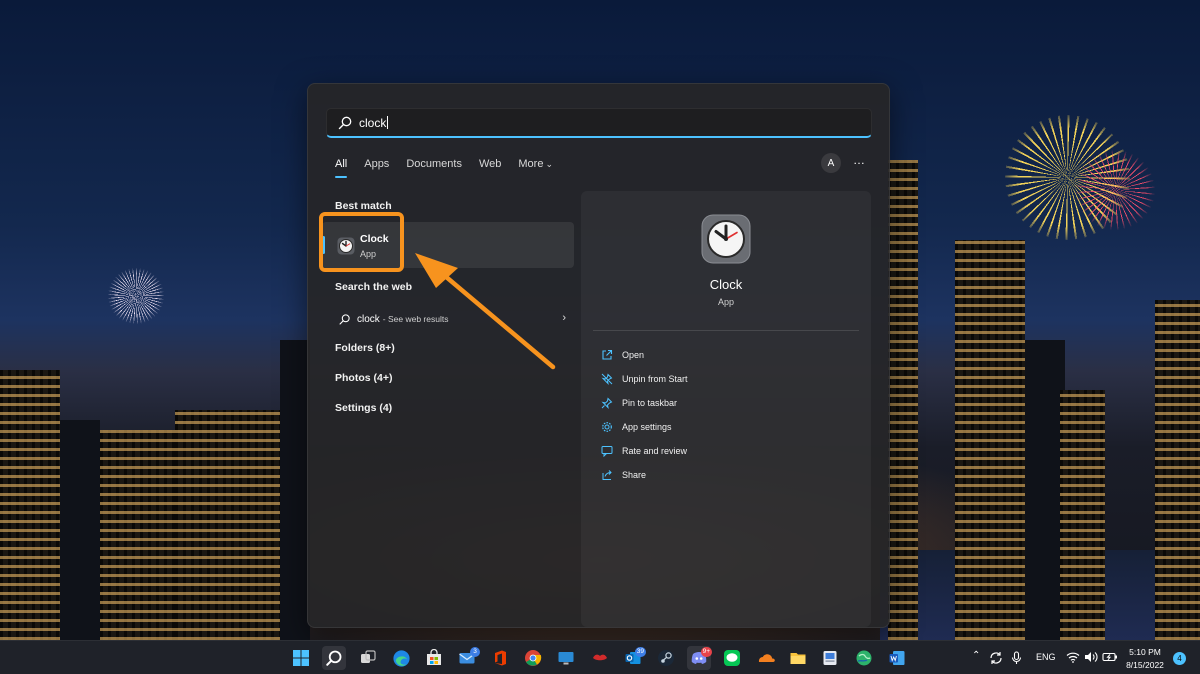  Describe the element at coordinates (361, 242) in the screenshot. I see `highlight-annotation-box` at that location.